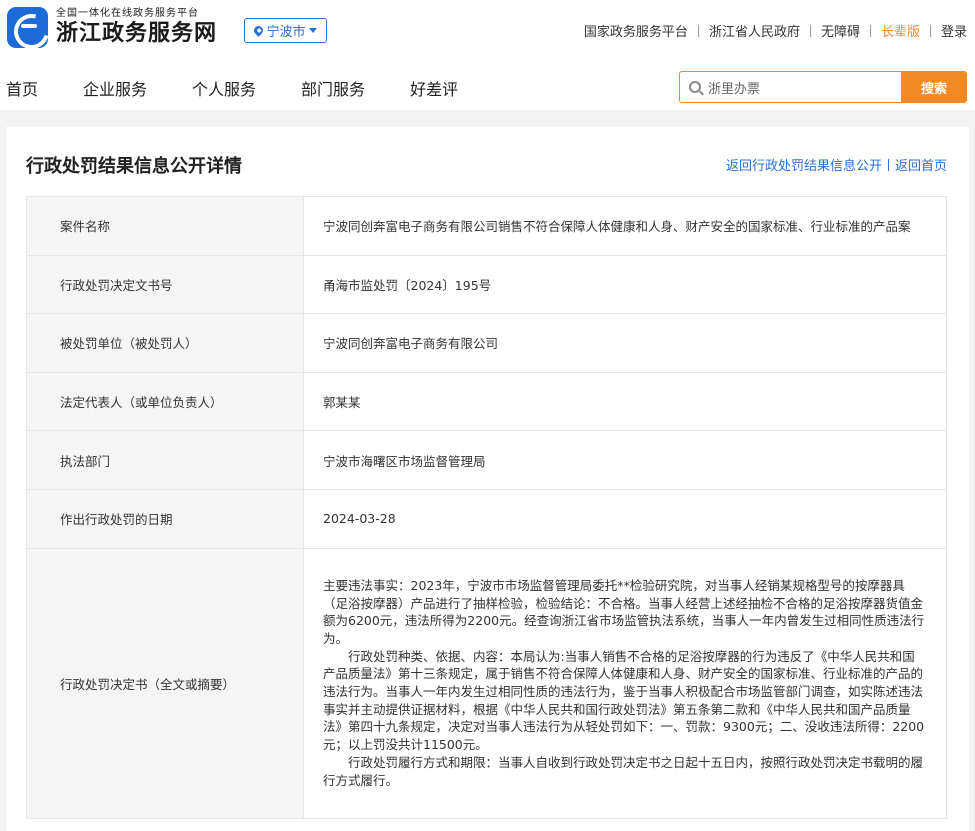 The image size is (975, 831). What do you see at coordinates (165, 343) in the screenshot?
I see `row-label: 被处罚单位（被处罚人）` at bounding box center [165, 343].